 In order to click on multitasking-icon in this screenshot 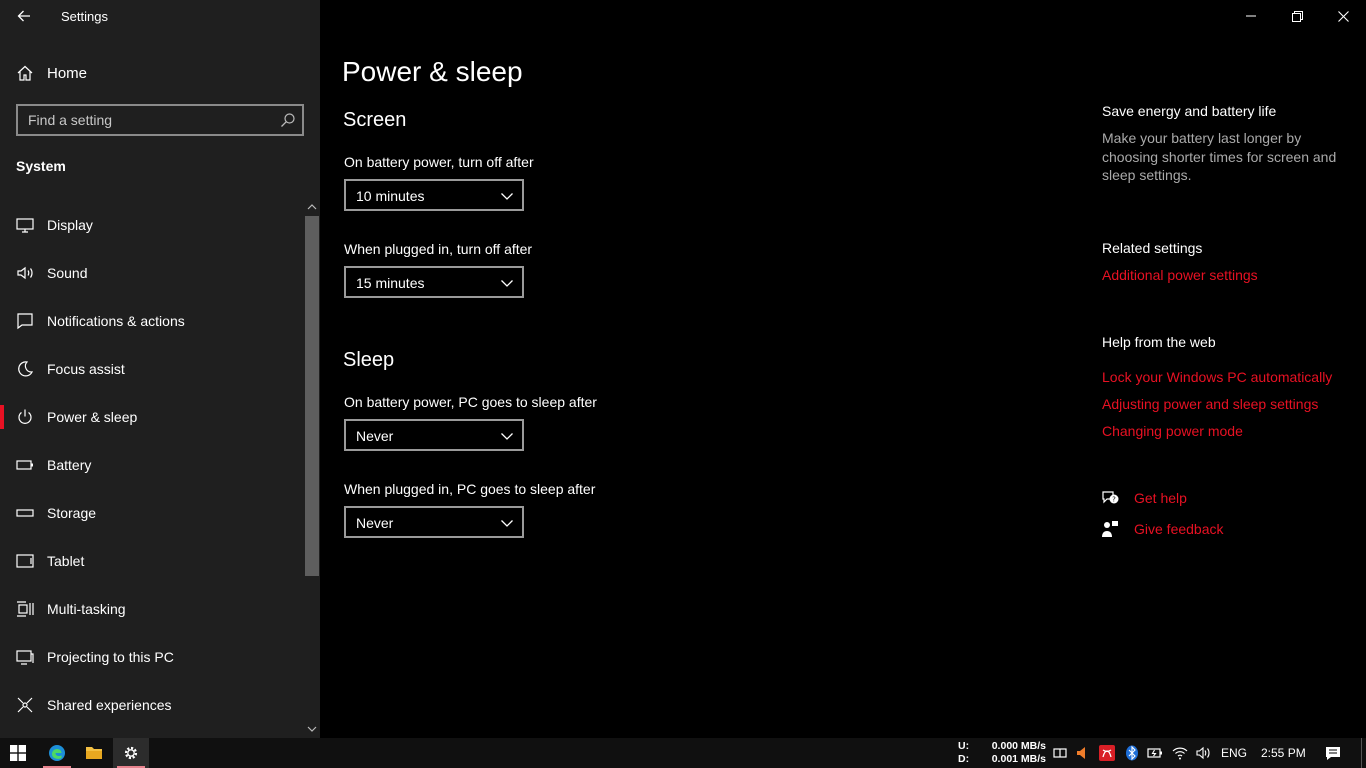, I will do `click(25, 609)`.